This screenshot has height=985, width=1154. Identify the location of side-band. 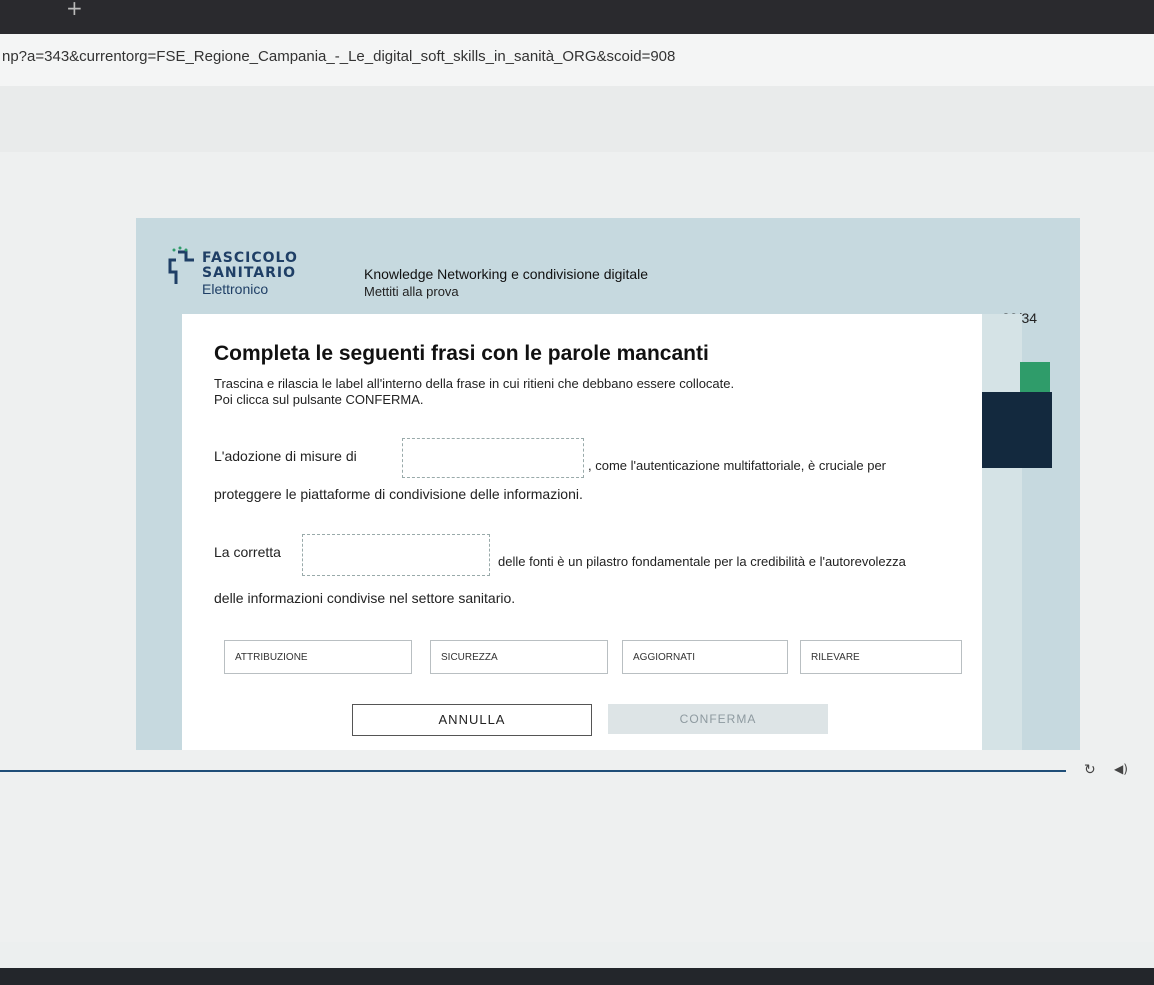
(1002, 532).